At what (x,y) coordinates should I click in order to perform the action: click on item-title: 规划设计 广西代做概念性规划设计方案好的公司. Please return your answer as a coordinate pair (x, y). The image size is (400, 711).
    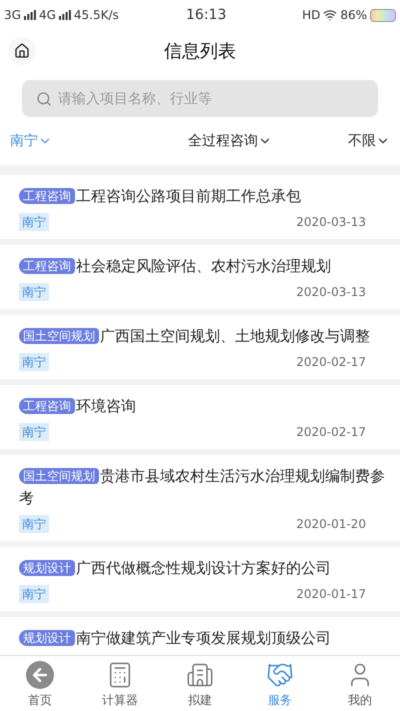
    Looking at the image, I should click on (205, 568).